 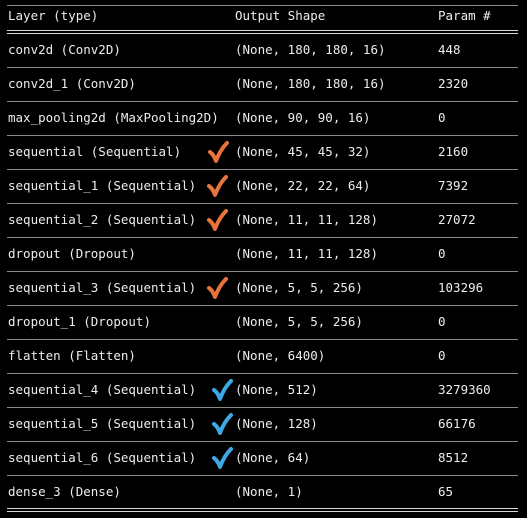 What do you see at coordinates (446, 491) in the screenshot?
I see `param-count: 65` at bounding box center [446, 491].